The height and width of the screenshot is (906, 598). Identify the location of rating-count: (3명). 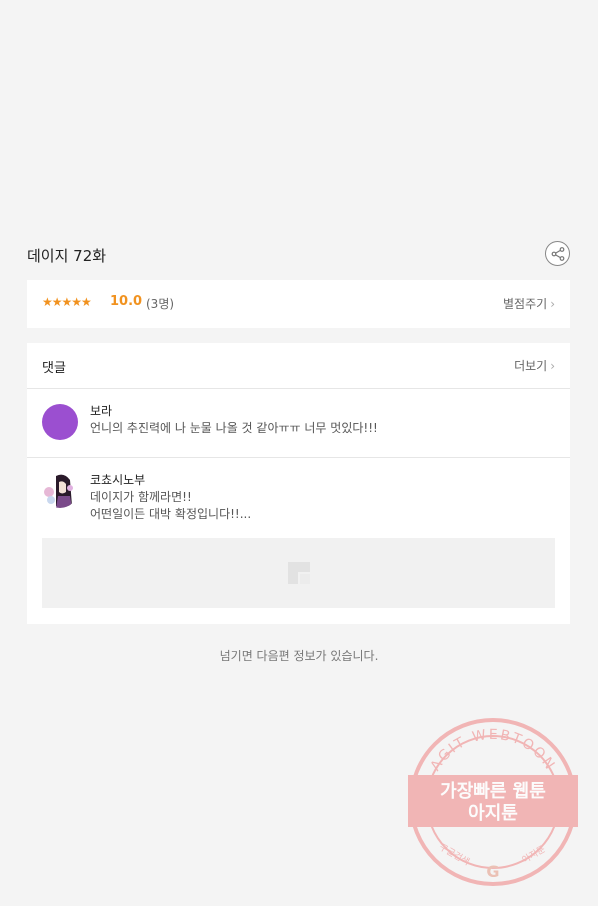
(160, 304).